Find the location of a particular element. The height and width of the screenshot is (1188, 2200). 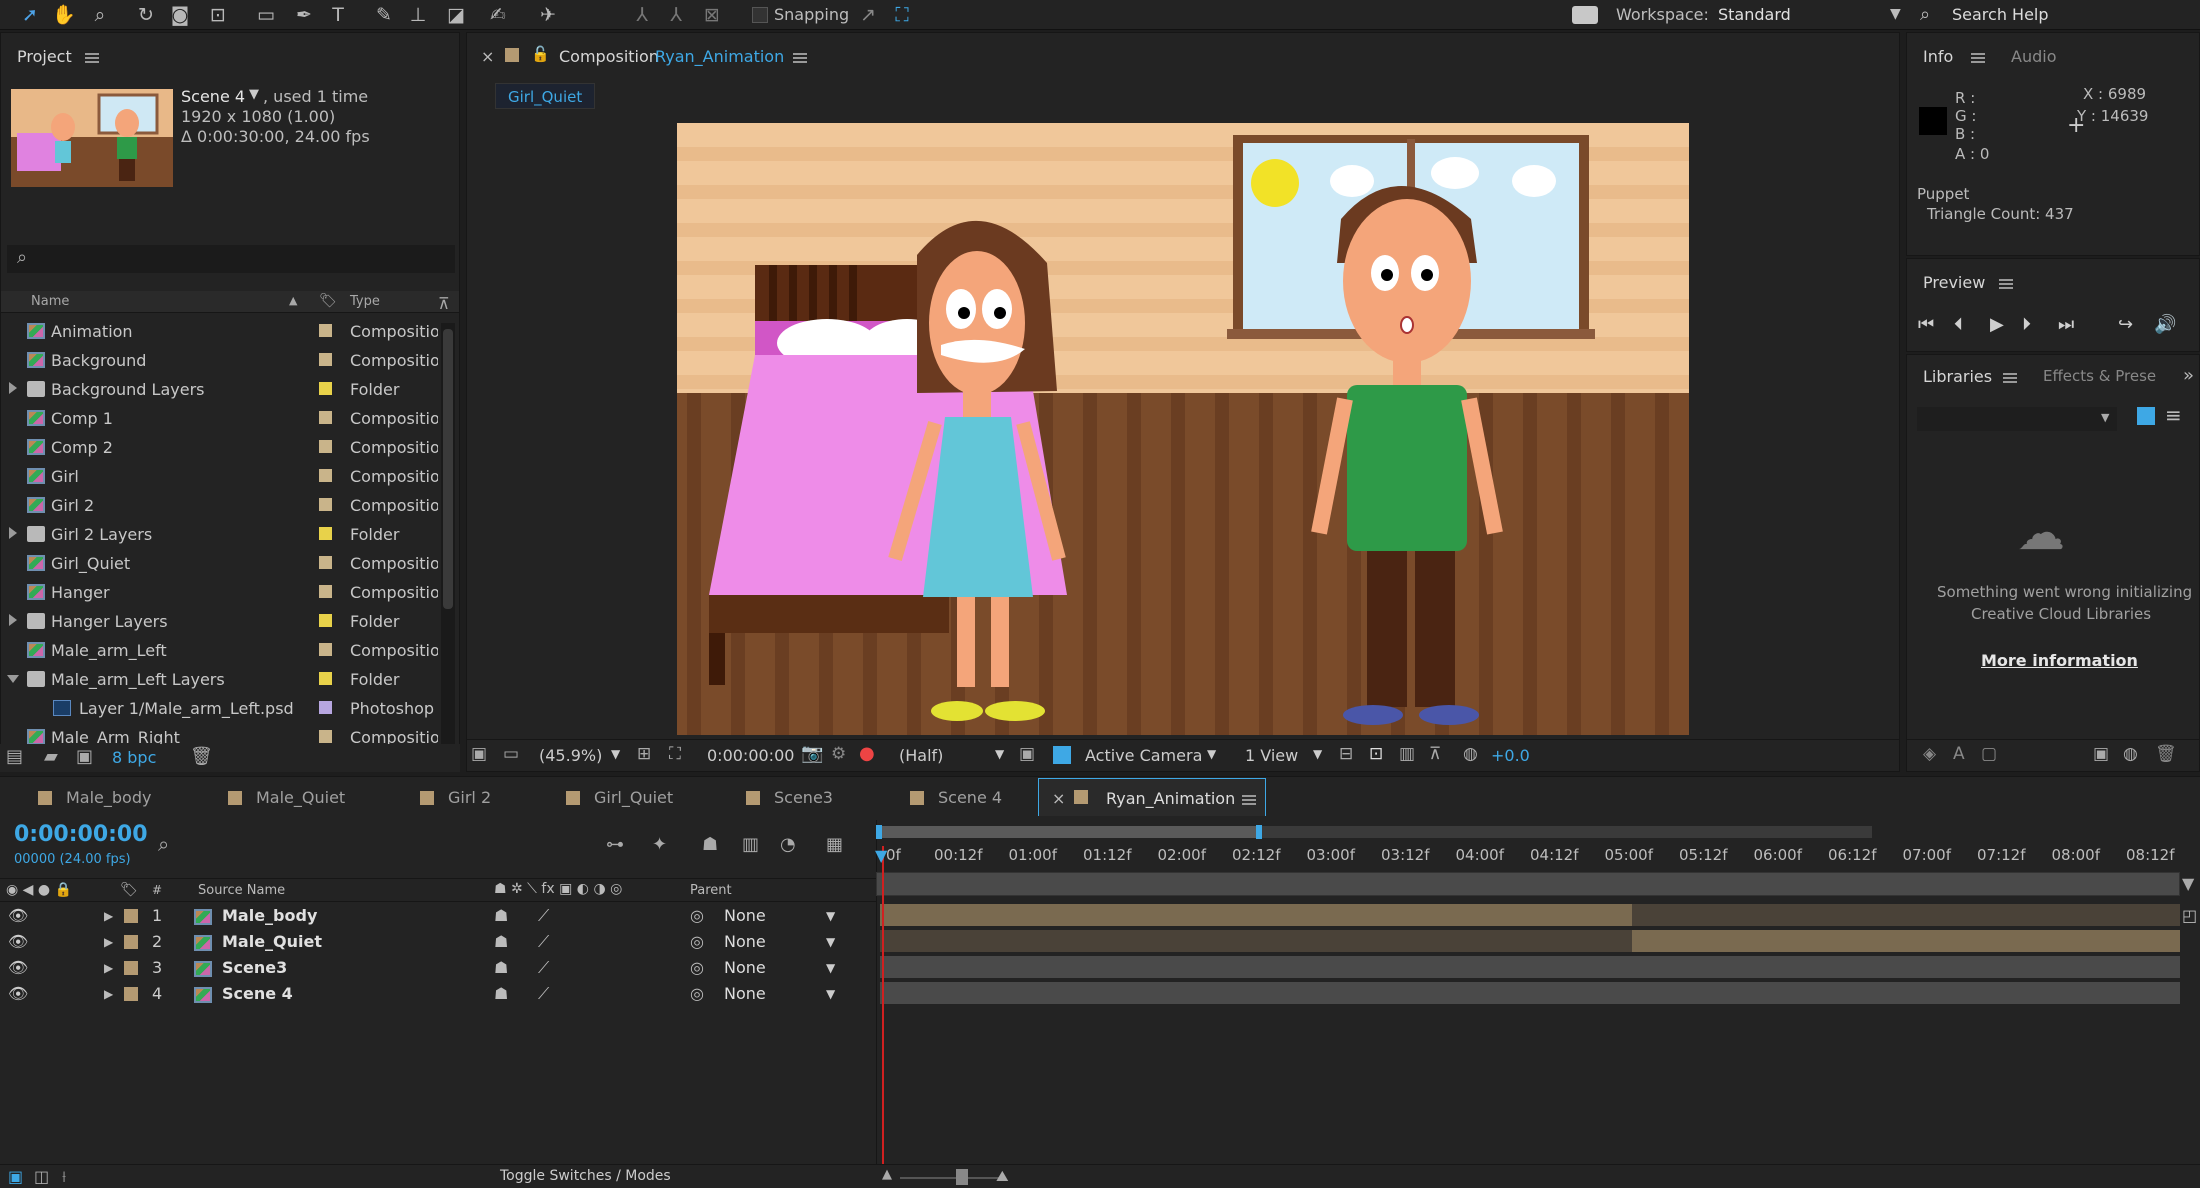

project-item-folder: Male_arm_Left Layers Folder is located at coordinates (221, 679).